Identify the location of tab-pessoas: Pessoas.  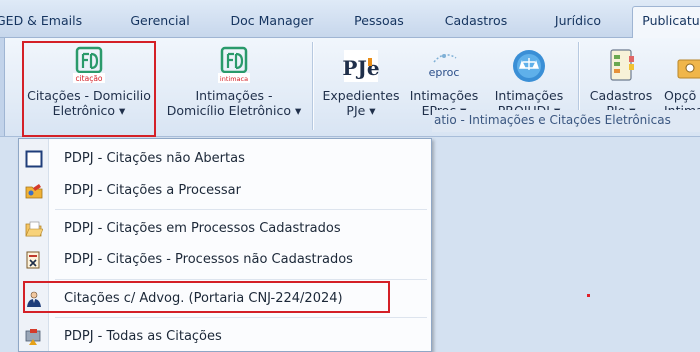
(379, 21).